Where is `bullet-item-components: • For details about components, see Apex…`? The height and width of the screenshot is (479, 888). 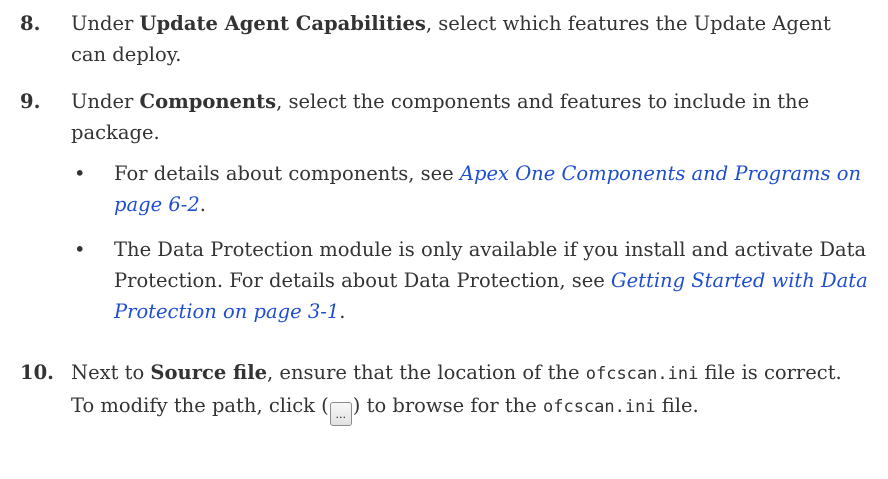 bullet-item-components: • For details about components, see Apex… is located at coordinates (470, 189).